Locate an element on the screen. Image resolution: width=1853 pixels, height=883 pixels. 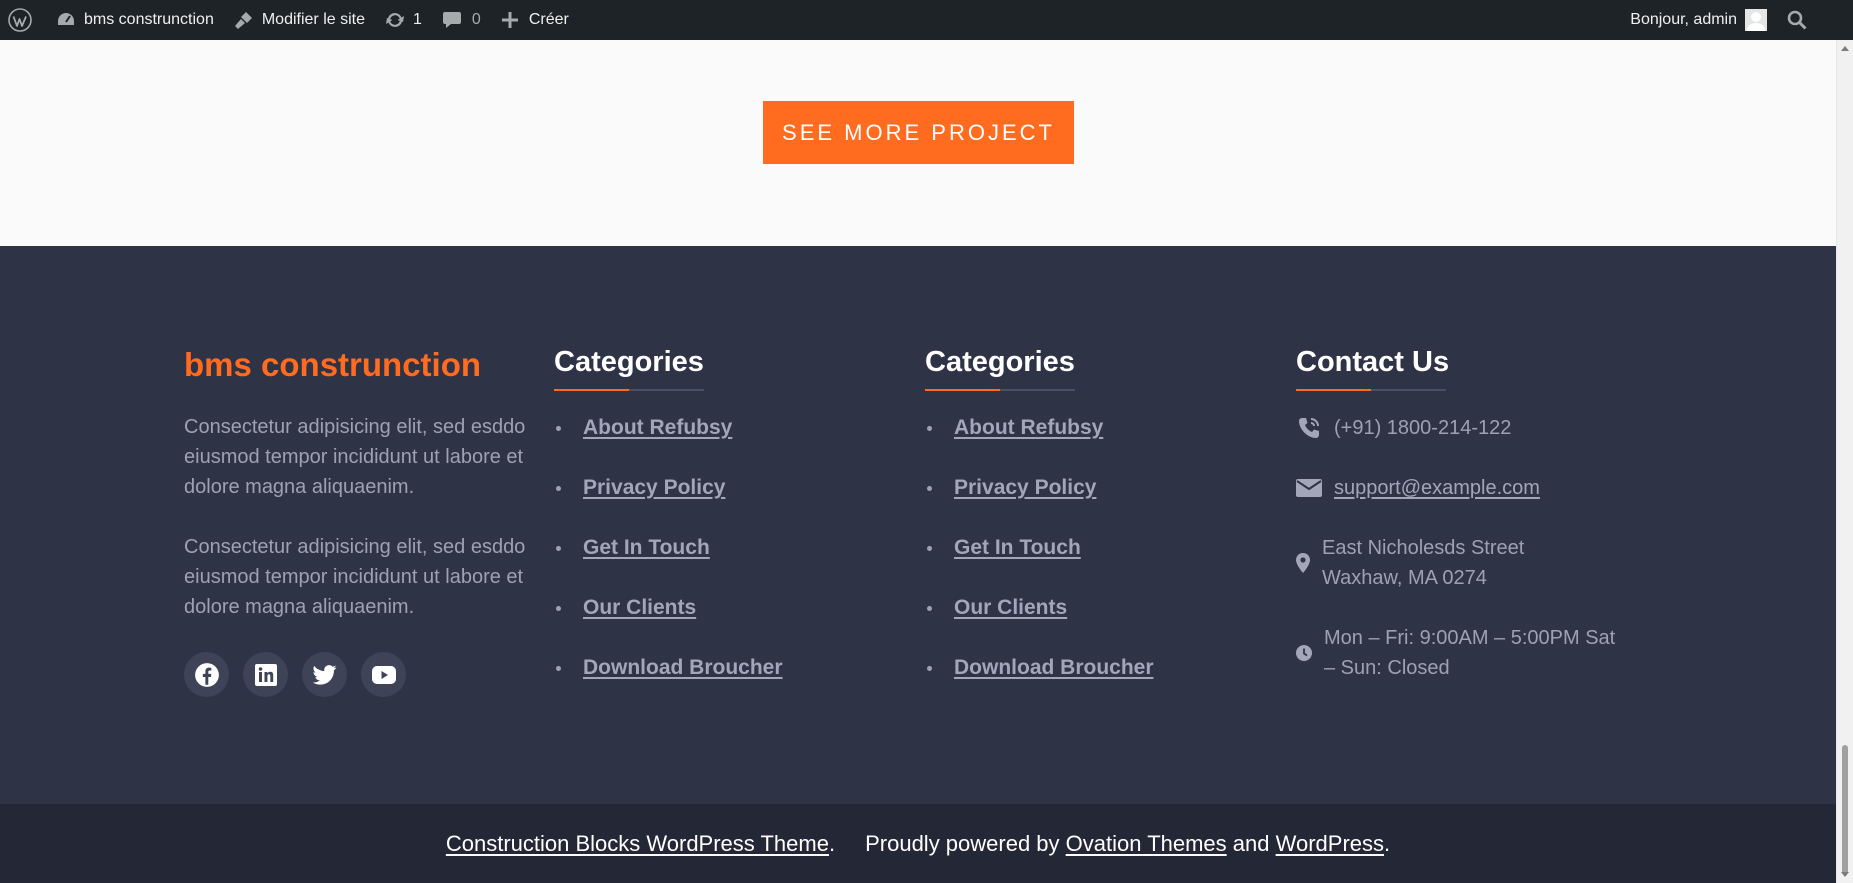
admin-bar-right: Bonjour, admin is located at coordinates (1736, 20).